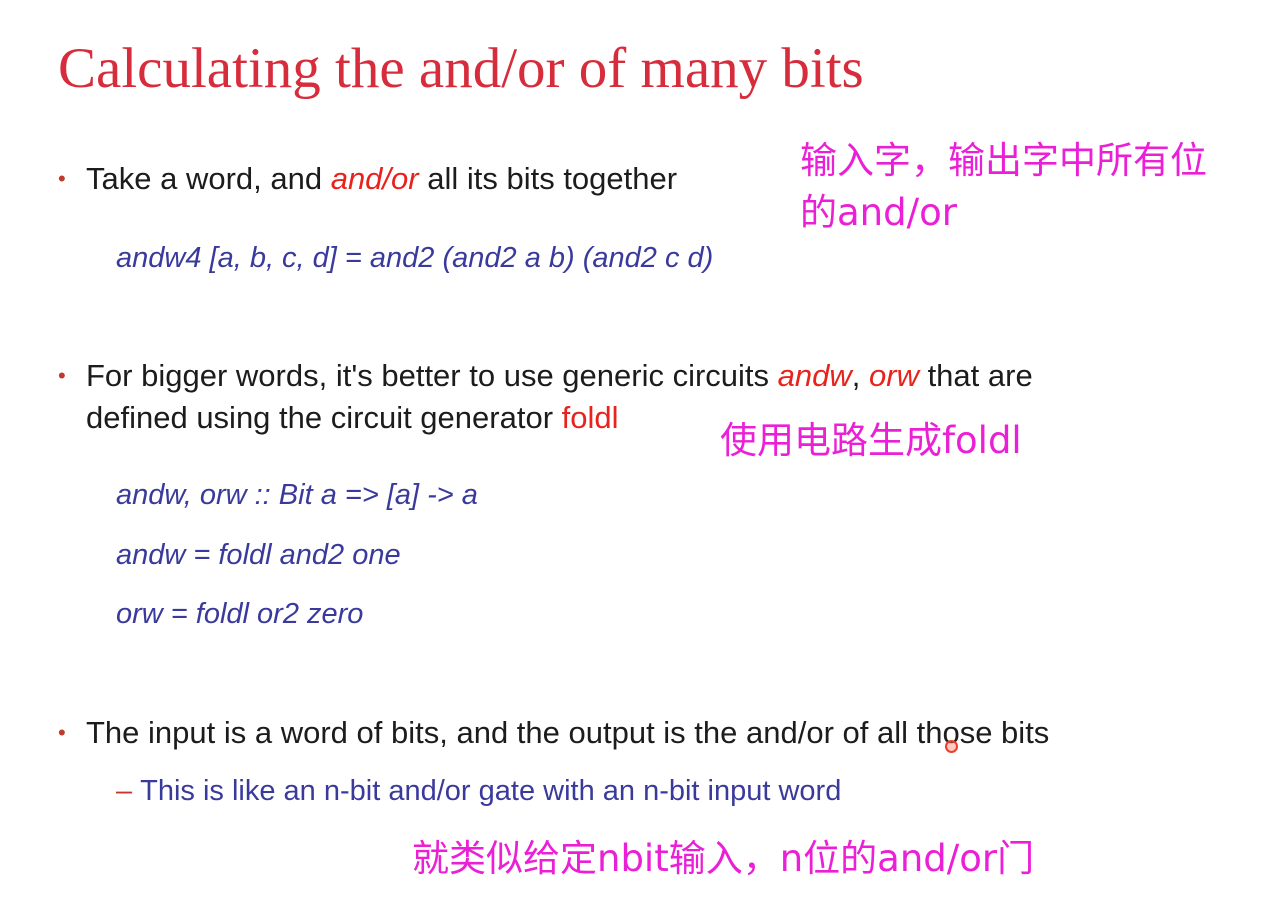  What do you see at coordinates (814, 375) in the screenshot?
I see `emphasis-andw: andw` at bounding box center [814, 375].